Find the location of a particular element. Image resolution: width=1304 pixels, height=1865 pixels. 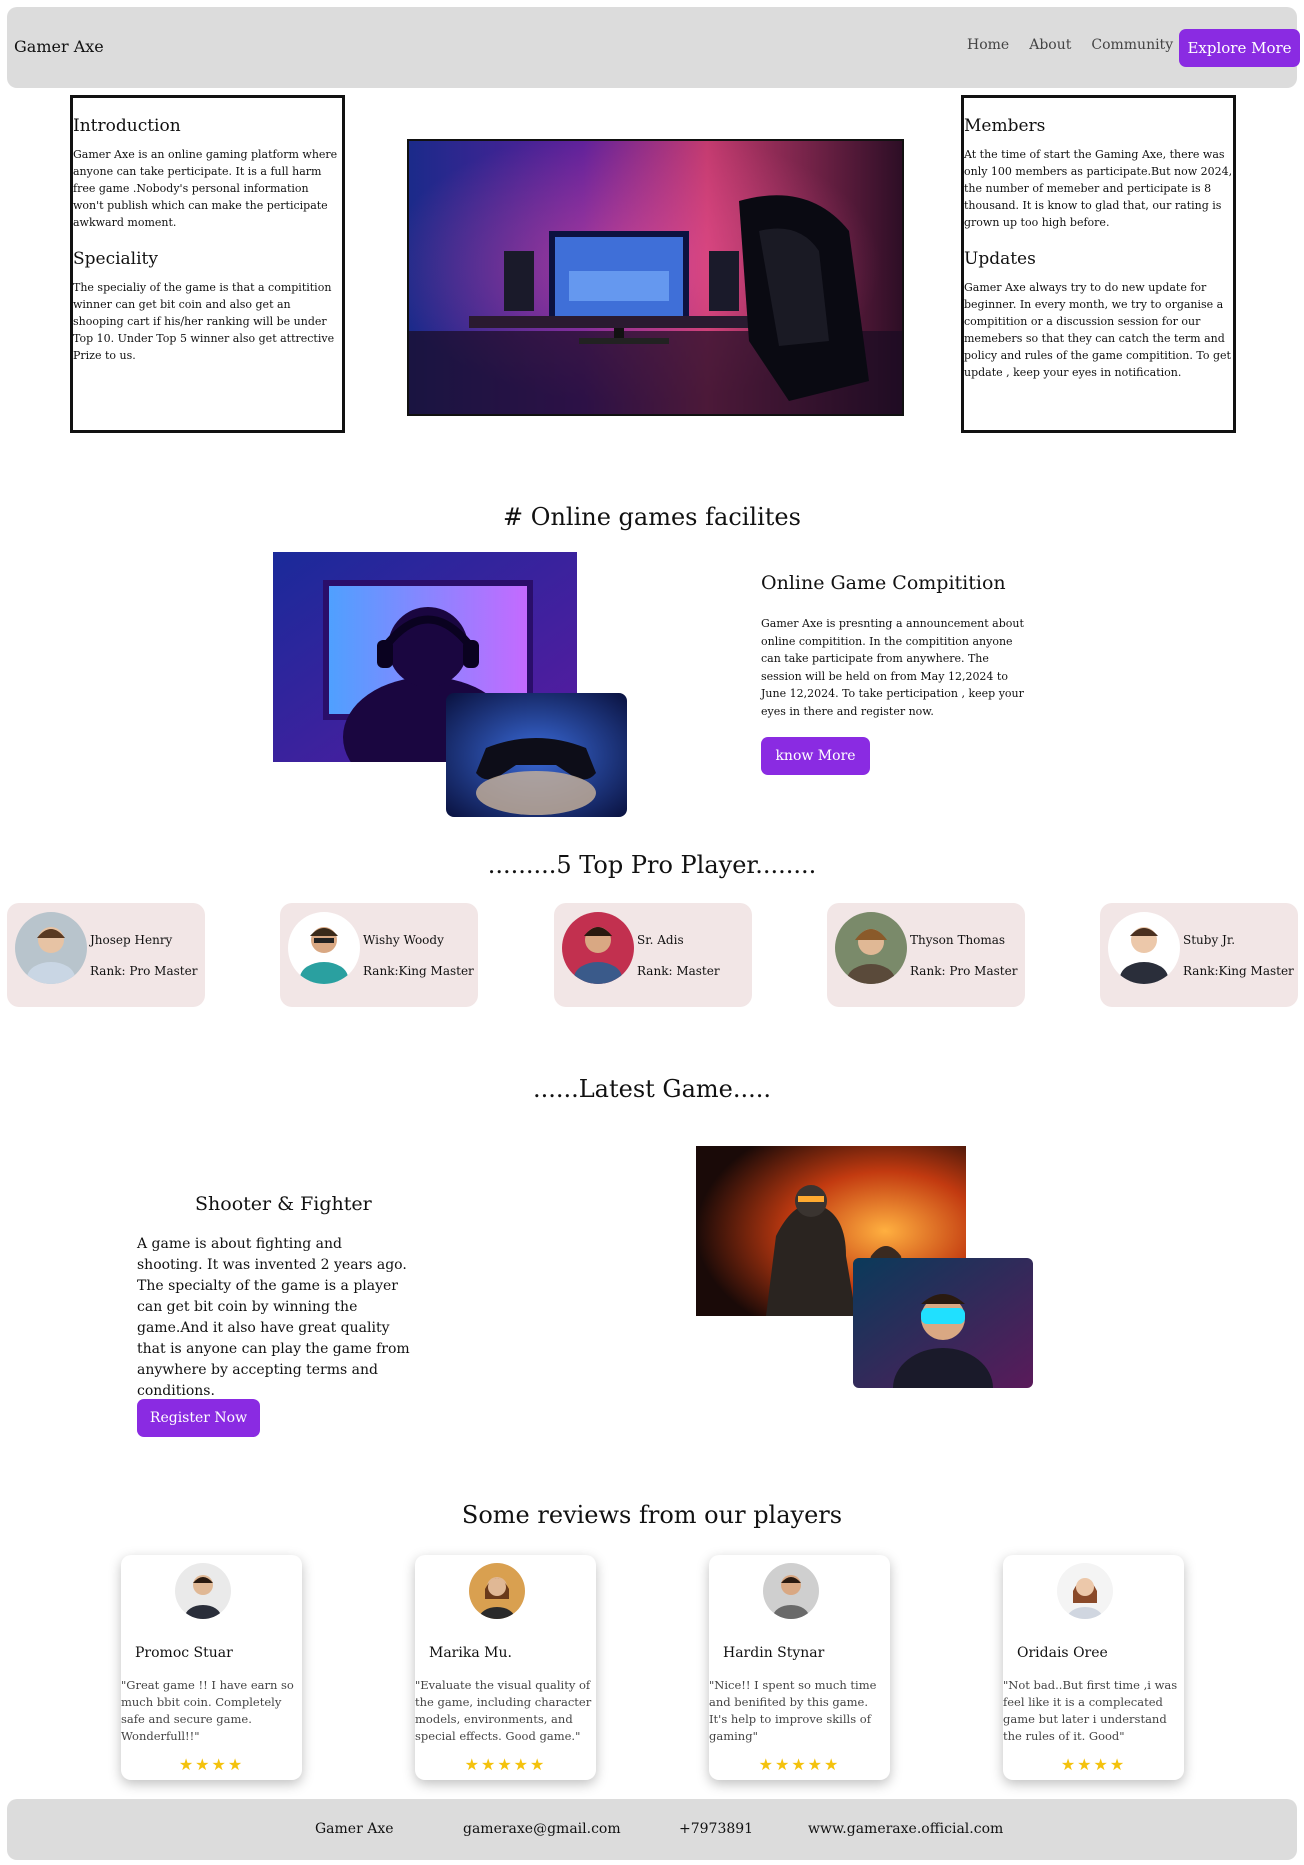

player-name: Stuby Jr. is located at coordinates (1209, 940).